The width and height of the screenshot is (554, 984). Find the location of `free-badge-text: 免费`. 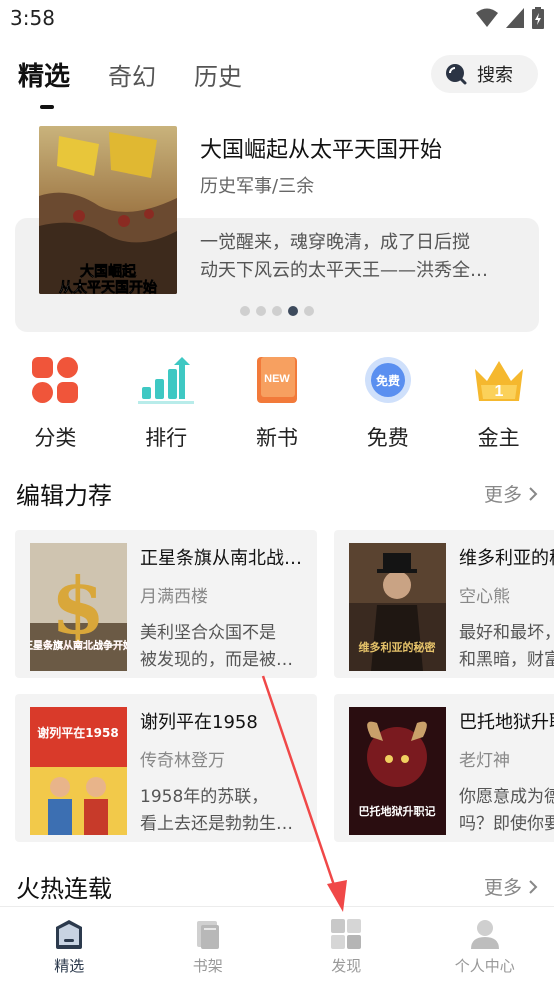

free-badge-text: 免费 is located at coordinates (388, 380).